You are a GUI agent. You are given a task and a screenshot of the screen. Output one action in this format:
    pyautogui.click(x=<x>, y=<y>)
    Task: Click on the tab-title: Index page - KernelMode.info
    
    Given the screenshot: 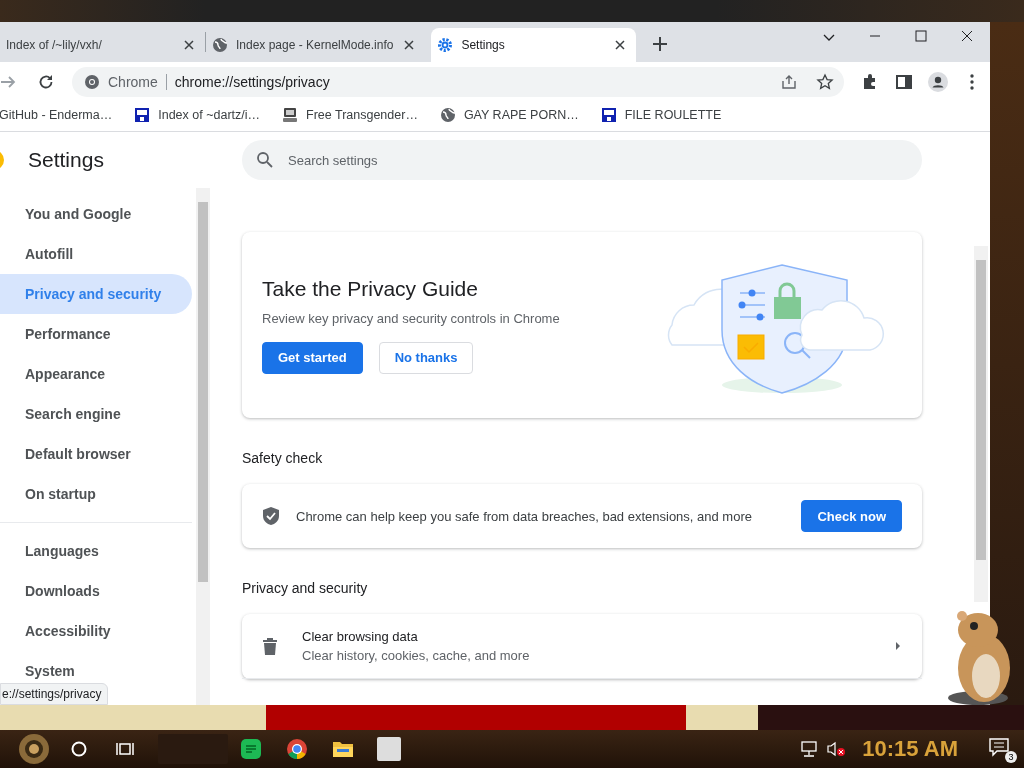 What is the action you would take?
    pyautogui.click(x=315, y=45)
    